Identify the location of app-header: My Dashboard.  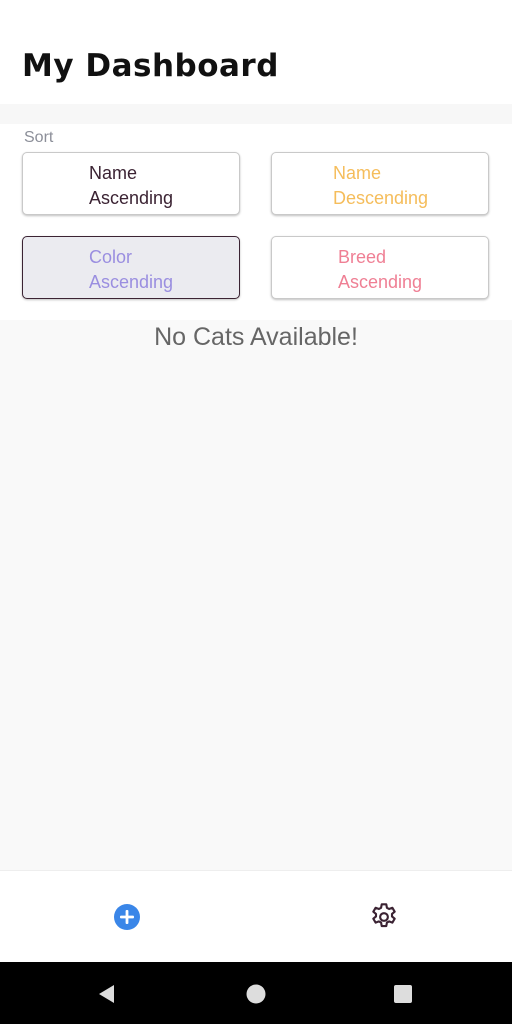
(256, 52).